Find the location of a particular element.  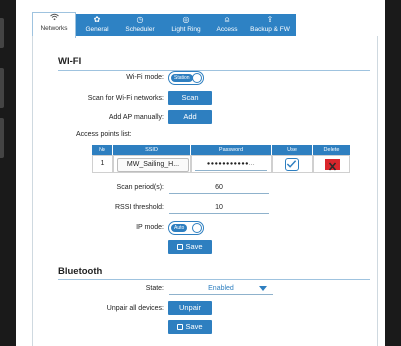

delete-button is located at coordinates (332, 165).